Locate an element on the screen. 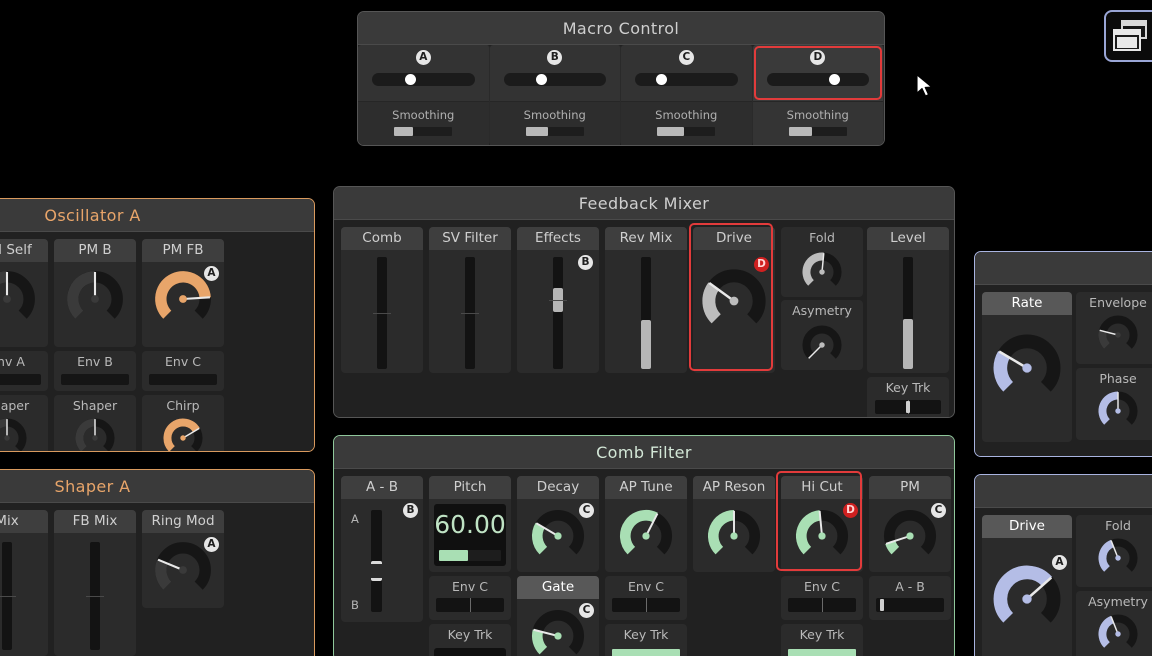 This screenshot has width=1152, height=656. fold-knob-gauge is located at coordinates (822, 272).